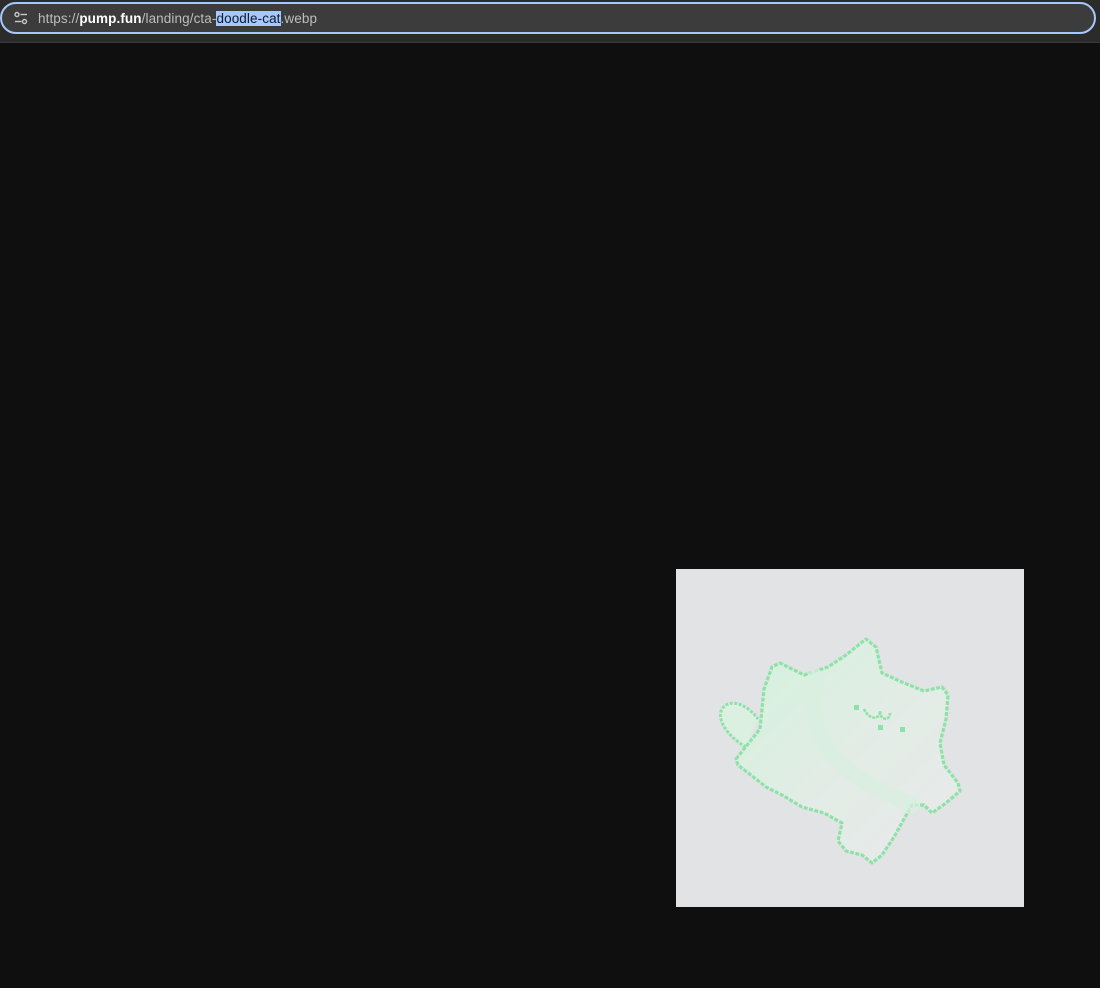 Image resolution: width=1100 pixels, height=988 pixels. I want to click on url-path: /landing/cta-, so click(179, 18).